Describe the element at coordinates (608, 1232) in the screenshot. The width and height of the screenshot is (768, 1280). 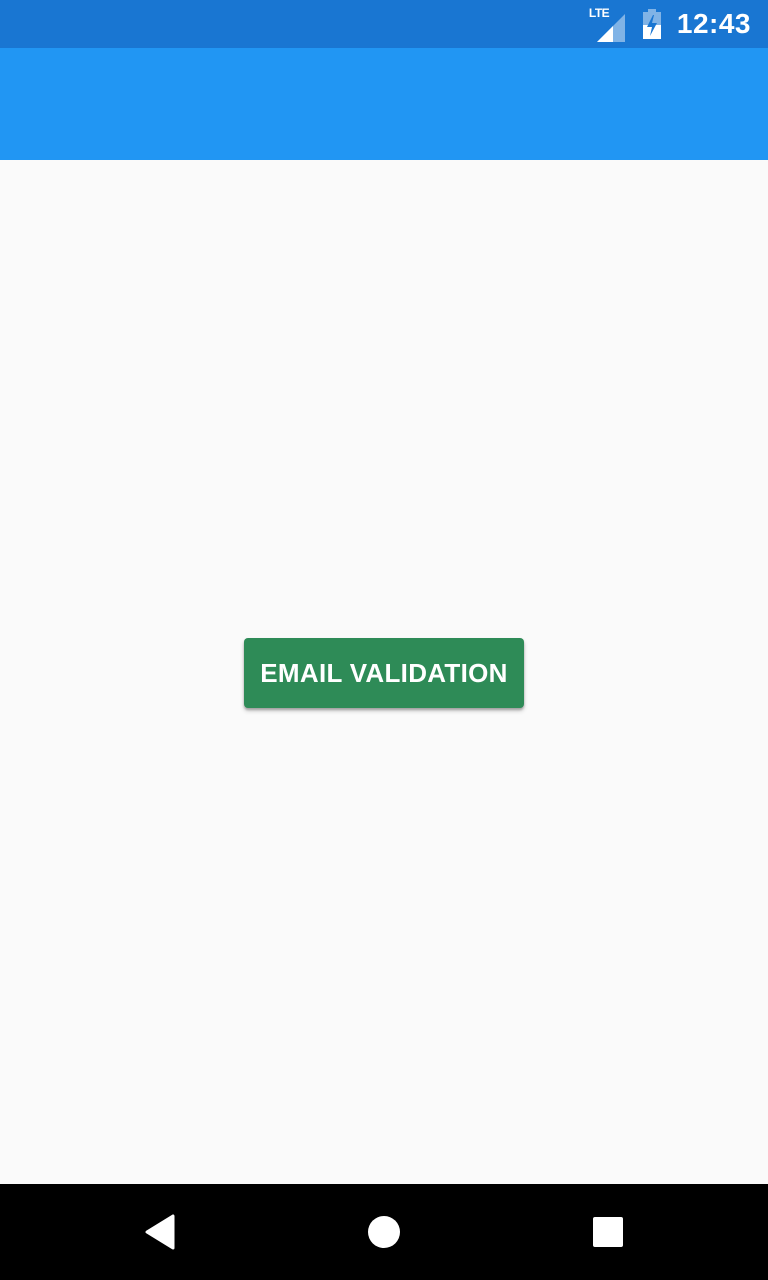
I see `recents-icon` at that location.